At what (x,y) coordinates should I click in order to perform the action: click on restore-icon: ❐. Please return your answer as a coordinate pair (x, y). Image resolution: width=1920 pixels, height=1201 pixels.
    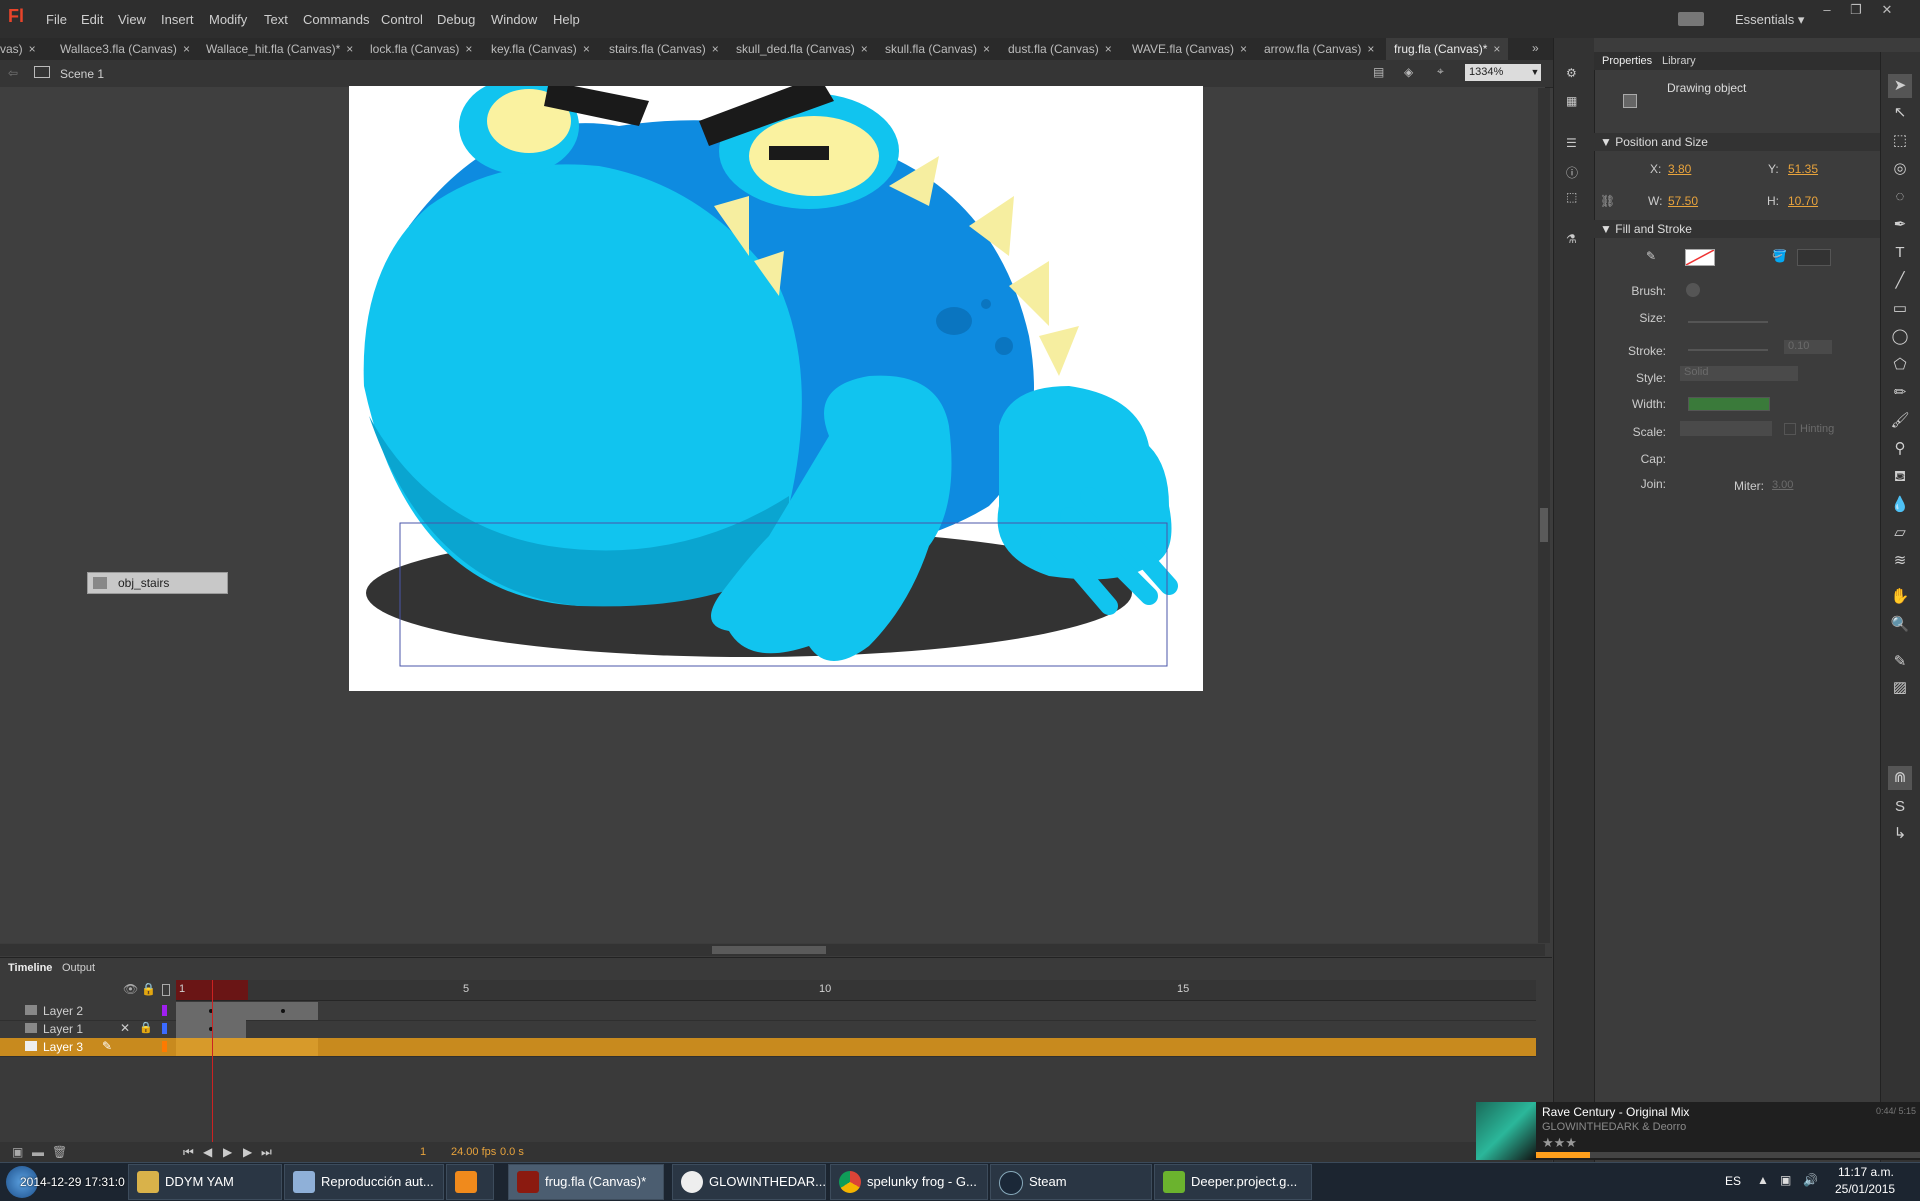
    Looking at the image, I should click on (1856, 10).